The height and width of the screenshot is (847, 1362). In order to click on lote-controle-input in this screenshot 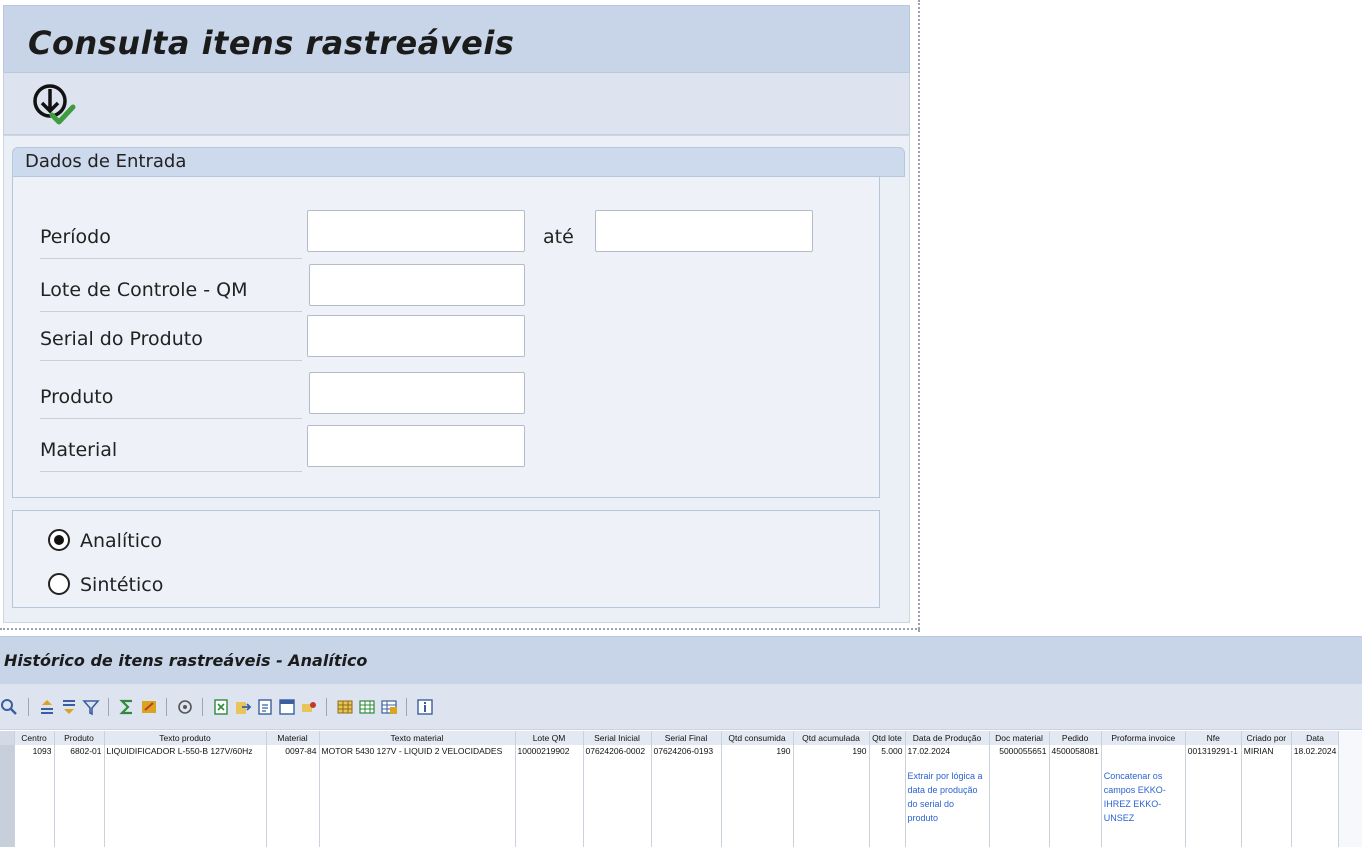, I will do `click(417, 285)`.